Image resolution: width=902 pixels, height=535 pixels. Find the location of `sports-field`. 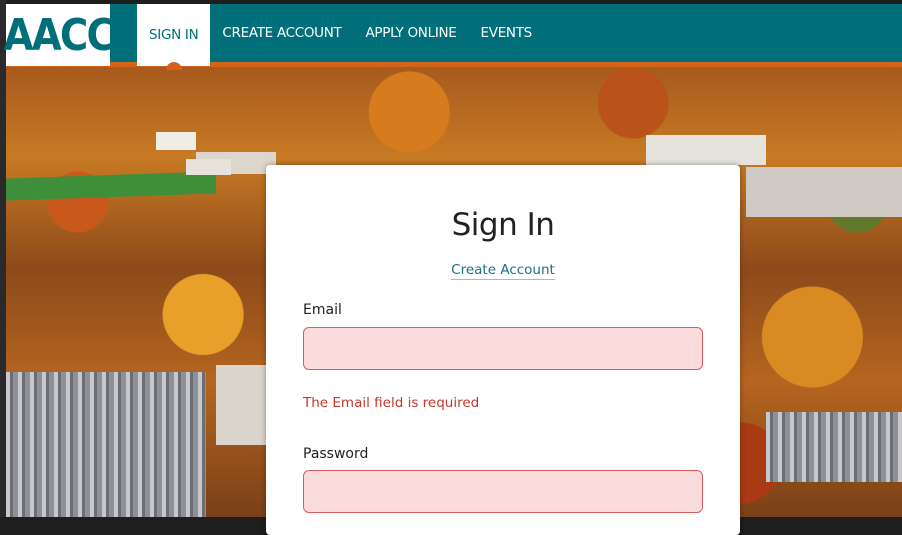

sports-field is located at coordinates (111, 186).